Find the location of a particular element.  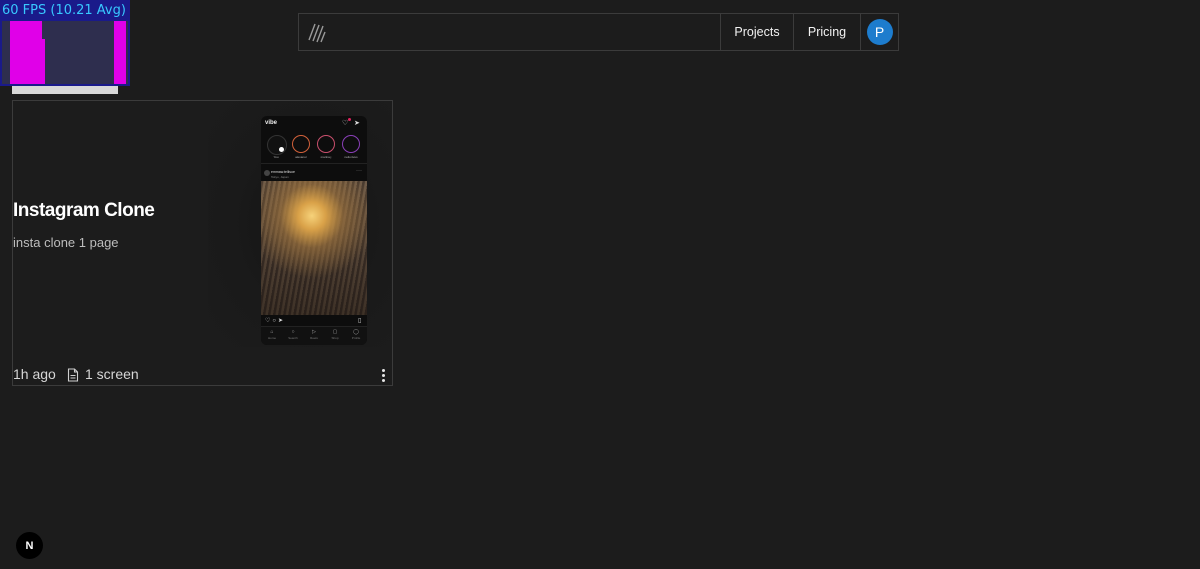

tab-label: Reels is located at coordinates (314, 338).